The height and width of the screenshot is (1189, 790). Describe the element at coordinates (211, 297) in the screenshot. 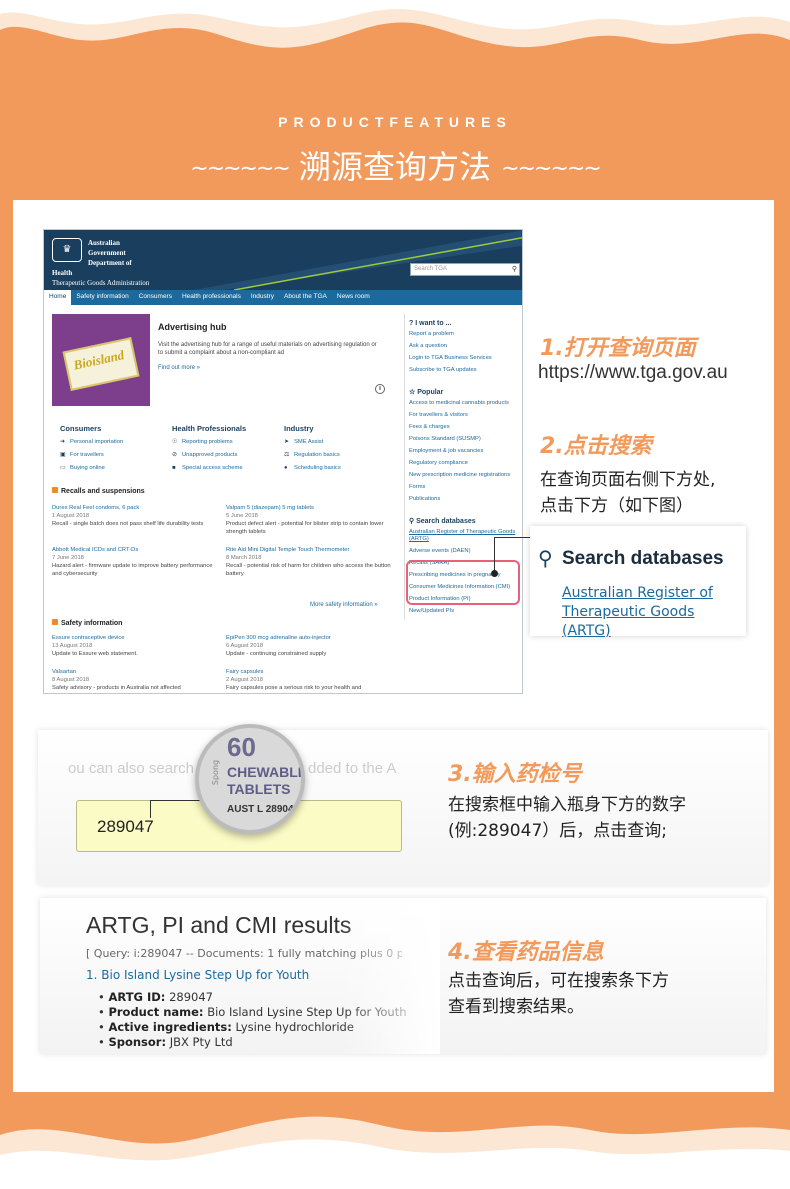

I see `nav-health-professionals: Health professionals` at that location.